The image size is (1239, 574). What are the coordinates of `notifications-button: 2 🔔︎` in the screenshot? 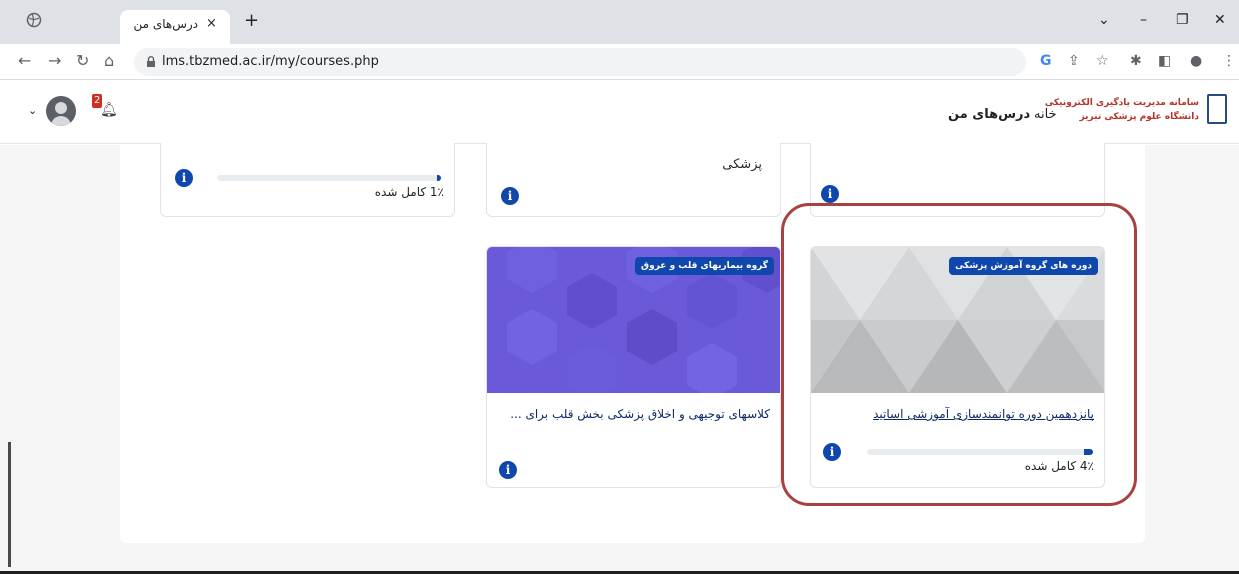 It's located at (105, 108).